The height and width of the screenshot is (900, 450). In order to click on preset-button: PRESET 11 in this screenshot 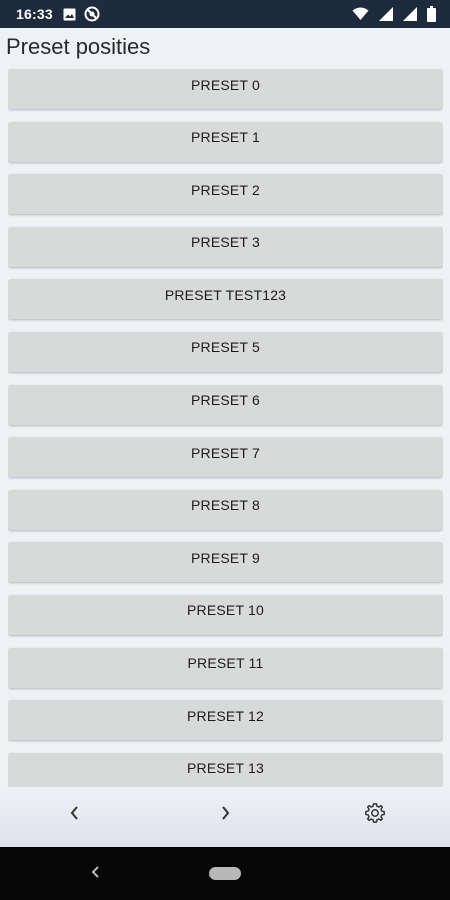, I will do `click(225, 667)`.